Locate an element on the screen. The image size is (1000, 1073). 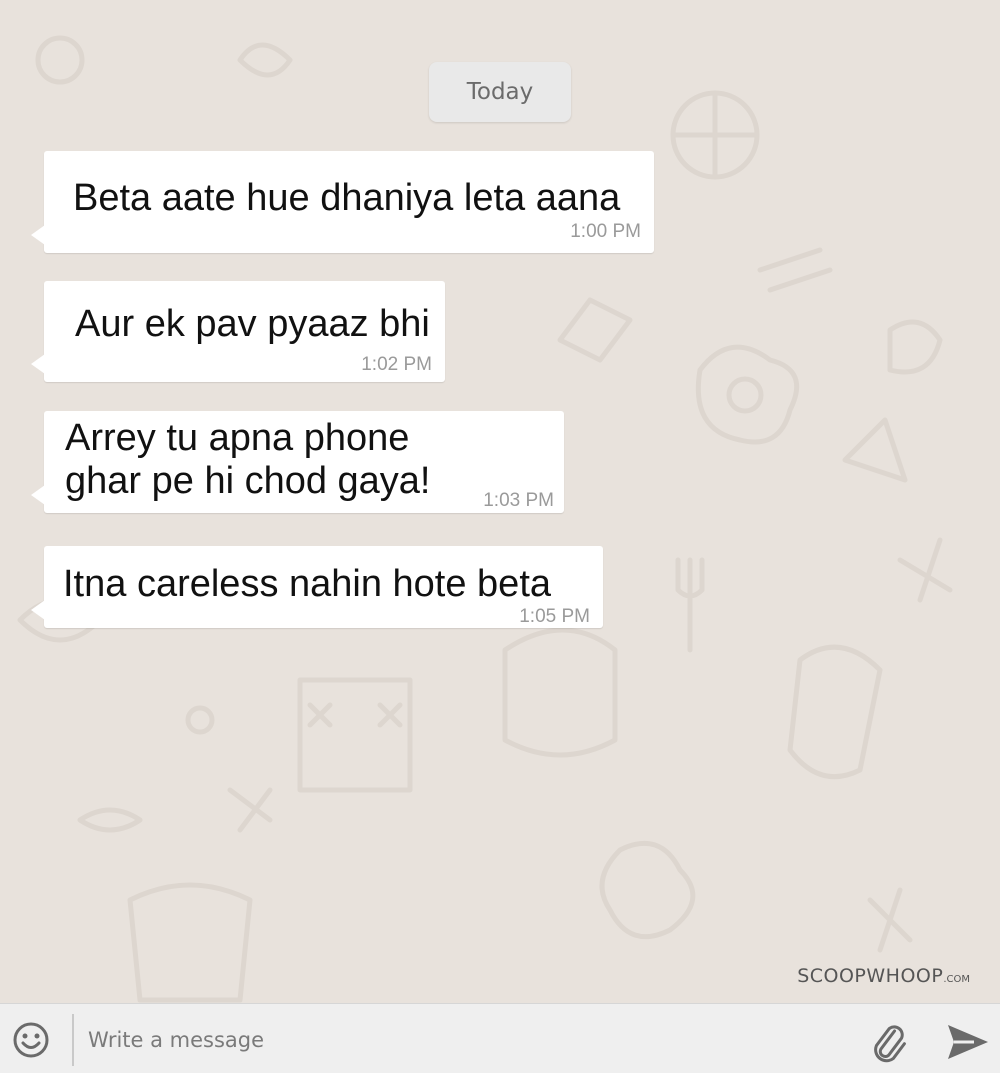
message-input is located at coordinates (468, 1040).